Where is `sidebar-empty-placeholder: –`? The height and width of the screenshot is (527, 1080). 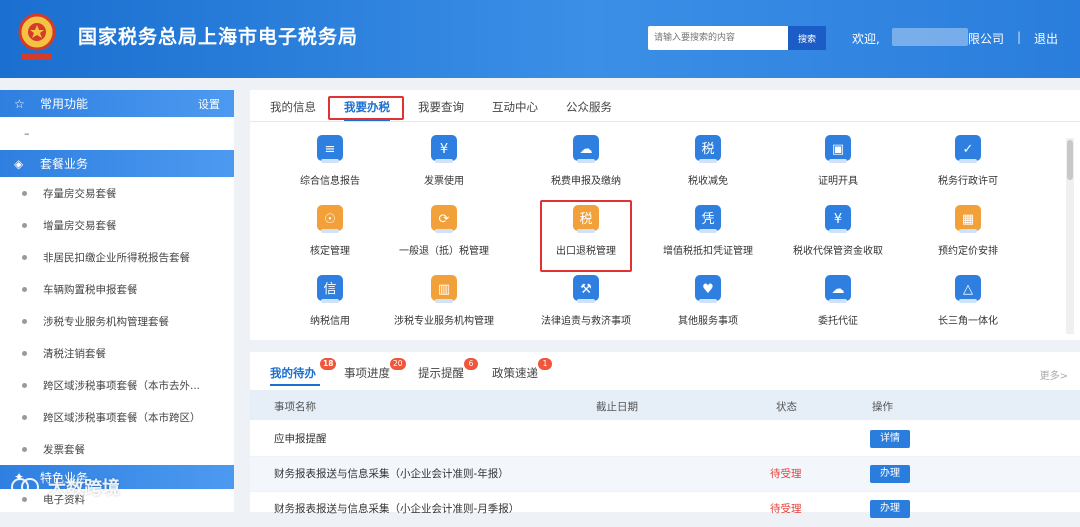
sidebar-empty-placeholder: – is located at coordinates (27, 133).